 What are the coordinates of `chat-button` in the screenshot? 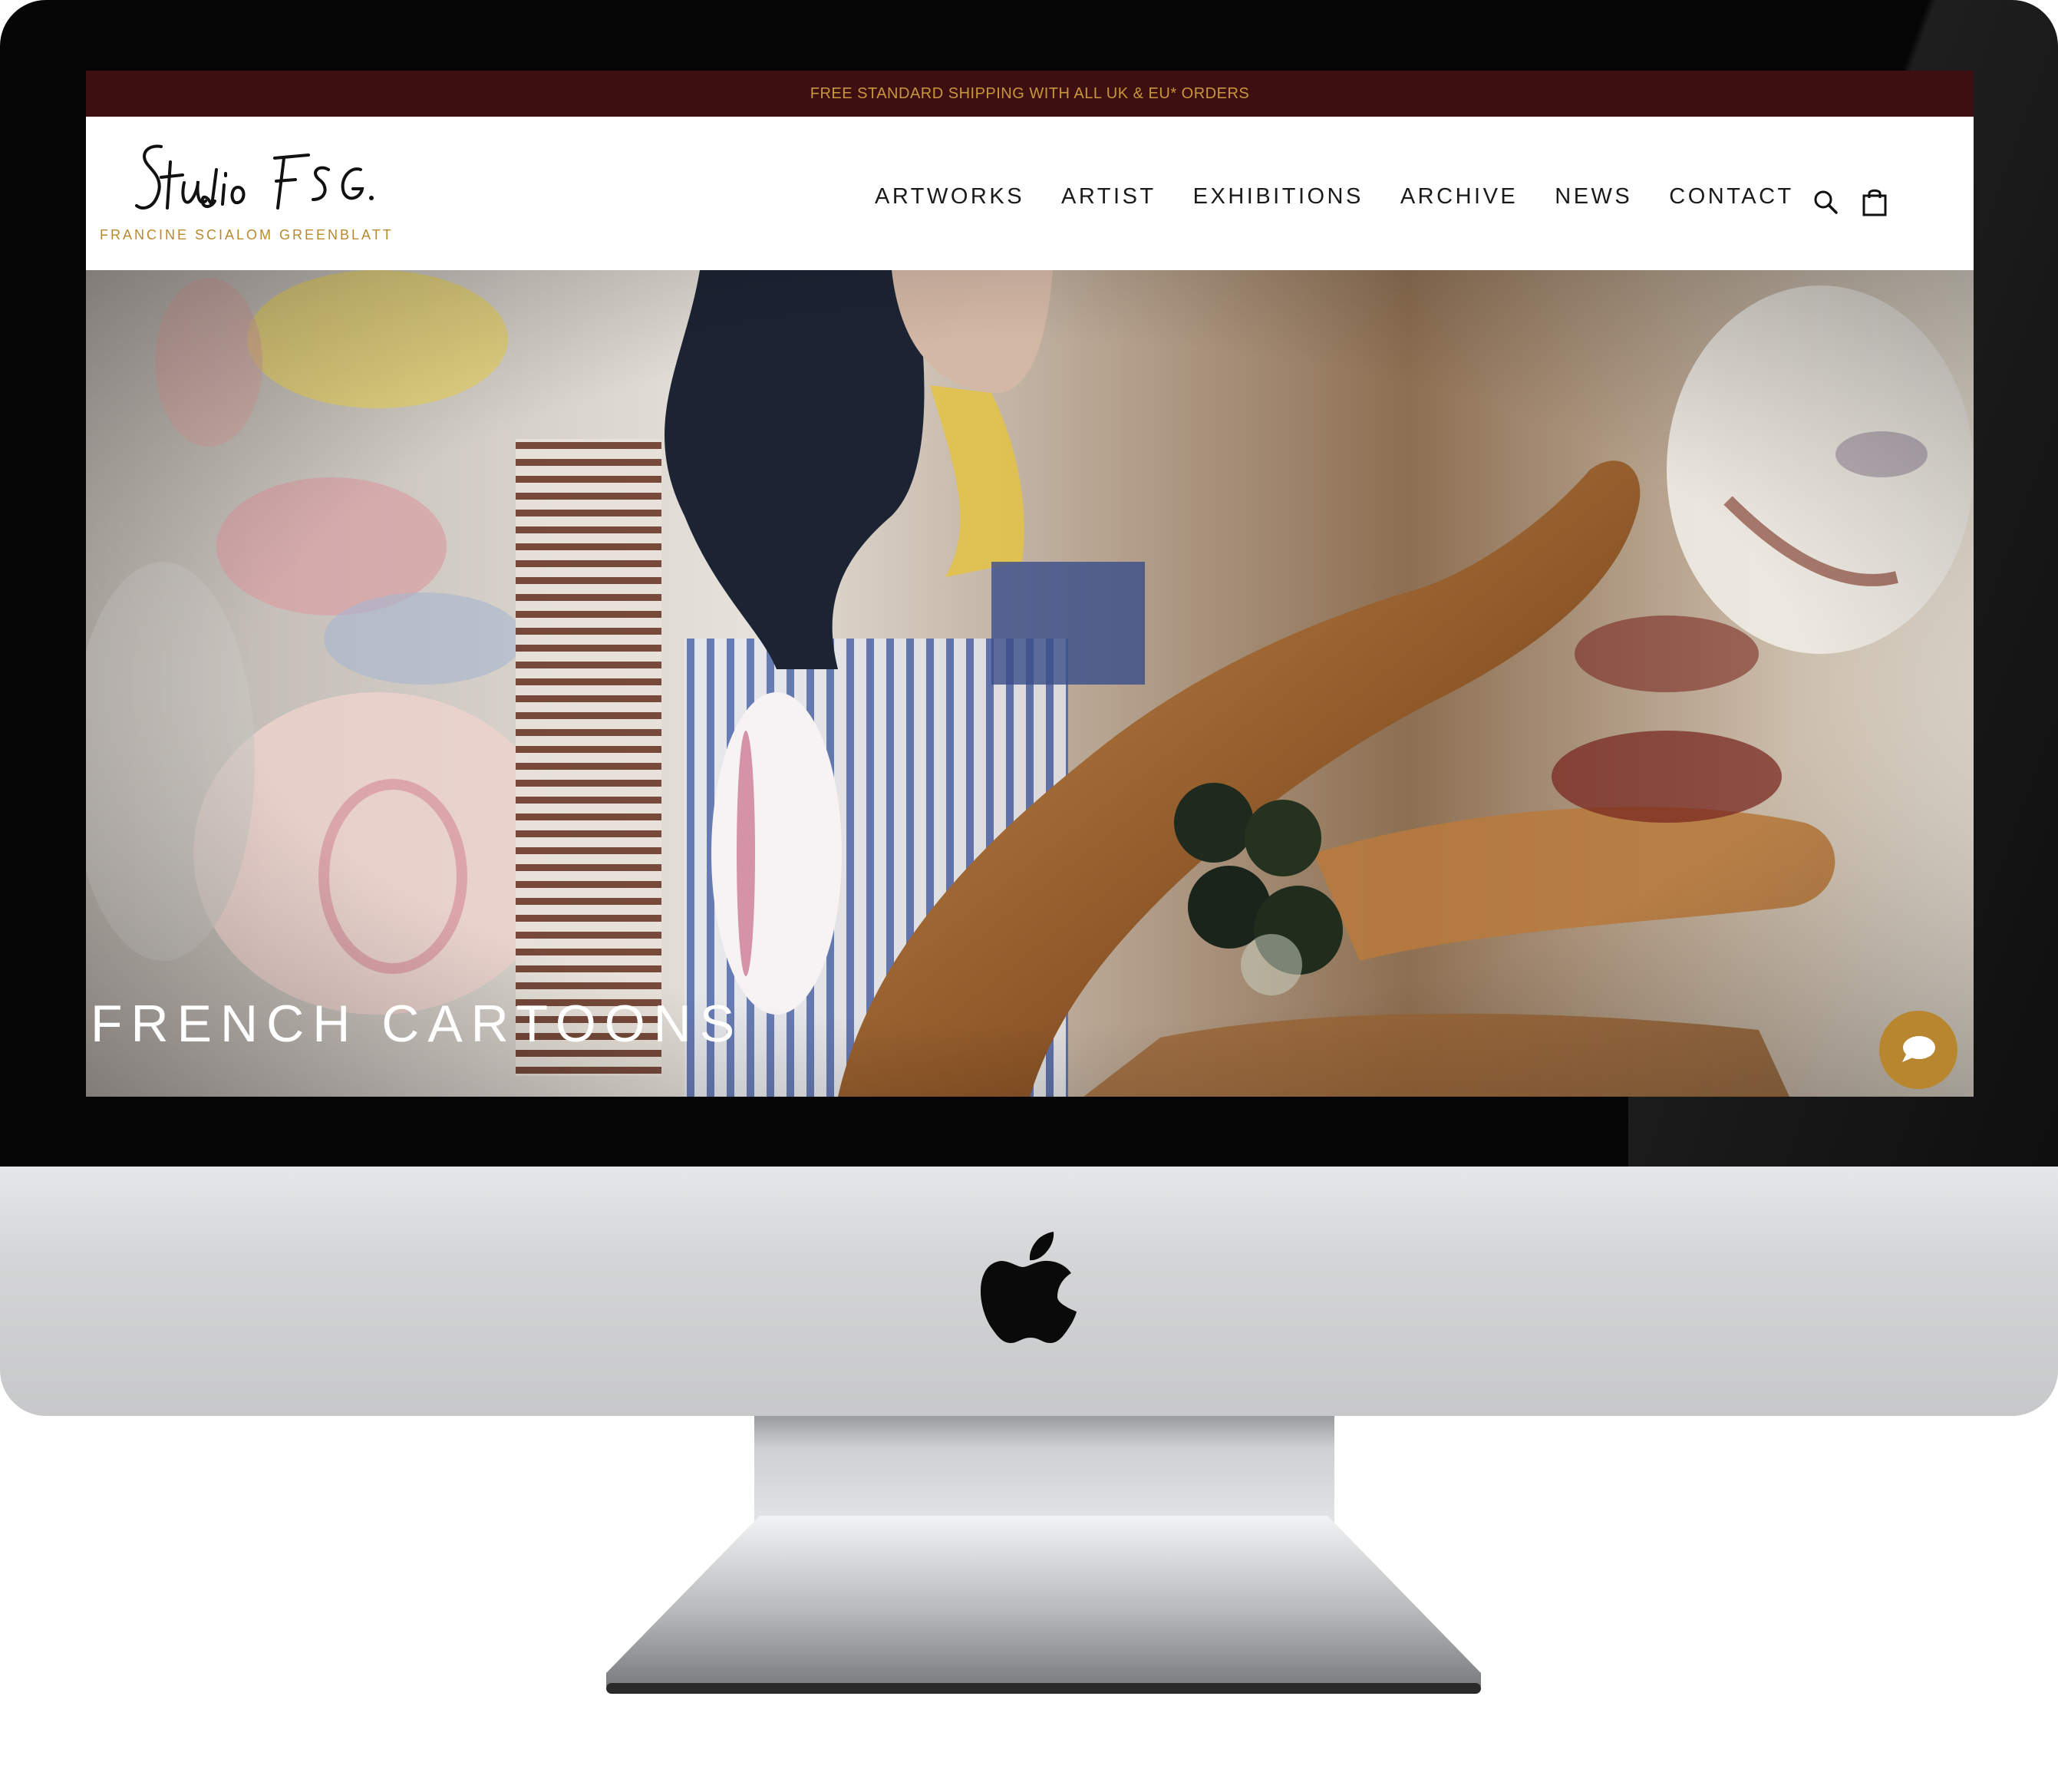 It's located at (1918, 1050).